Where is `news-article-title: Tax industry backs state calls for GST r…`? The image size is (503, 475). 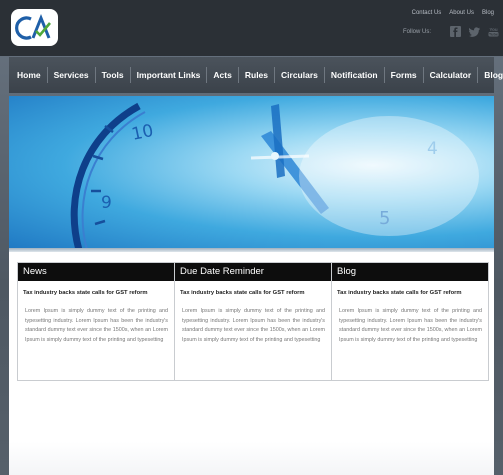
news-article-title: Tax industry backs state calls for GST r… is located at coordinates (96, 288).